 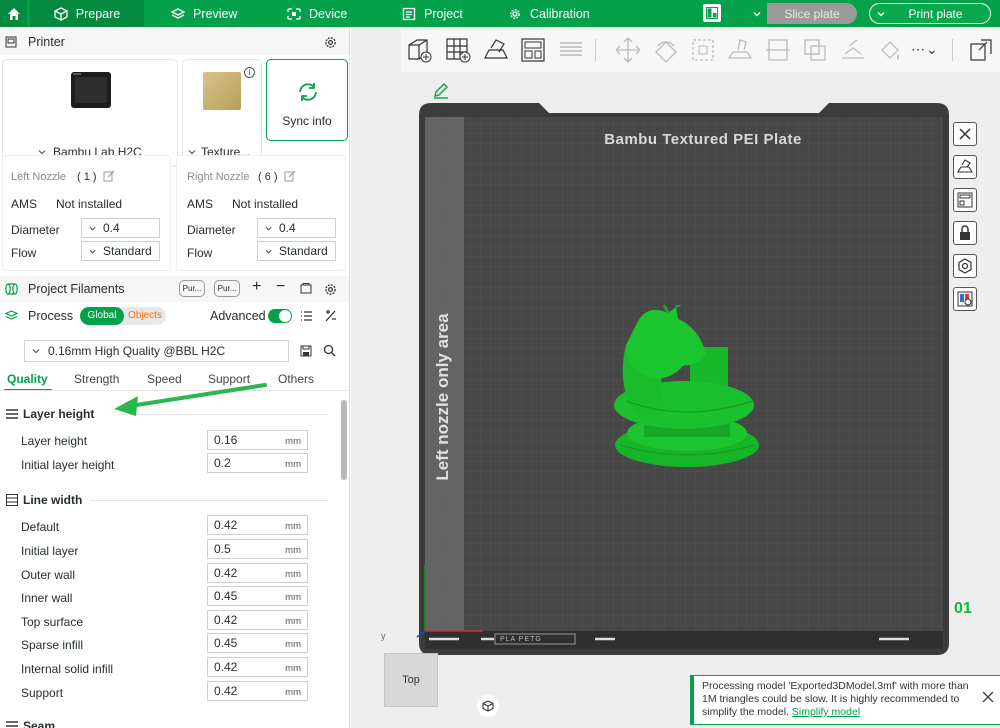 What do you see at coordinates (925, 49) in the screenshot?
I see `more-tools-button: ⋯⌄` at bounding box center [925, 49].